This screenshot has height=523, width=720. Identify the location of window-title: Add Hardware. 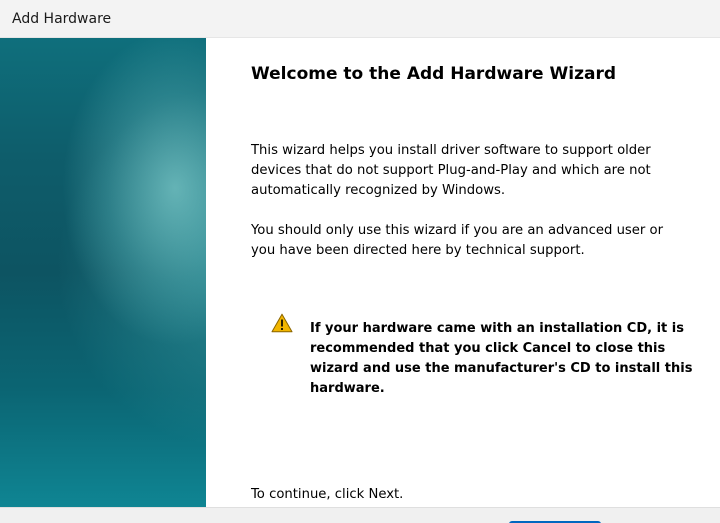
(62, 19).